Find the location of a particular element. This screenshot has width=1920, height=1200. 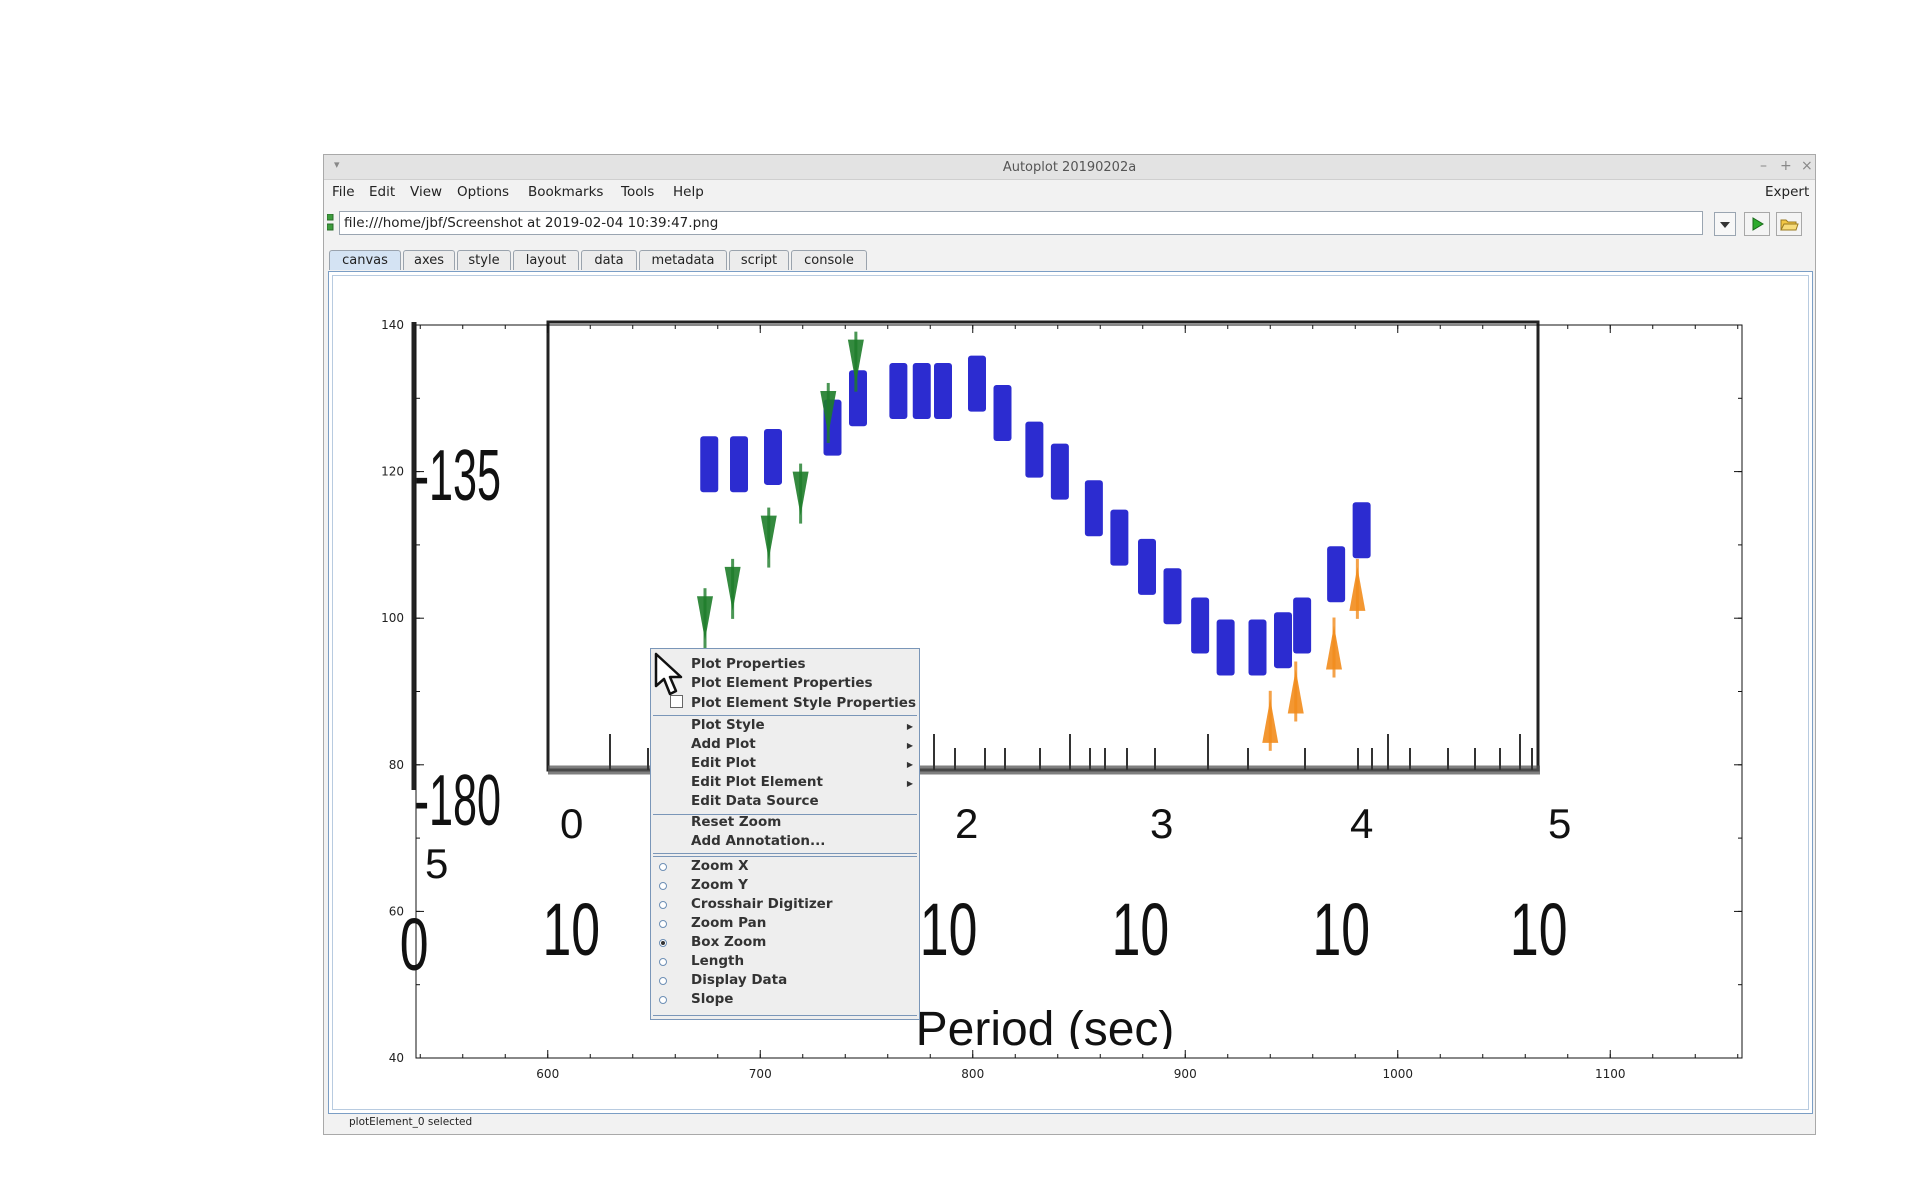

image-xlabel-base-0: 10 is located at coordinates (572, 929).